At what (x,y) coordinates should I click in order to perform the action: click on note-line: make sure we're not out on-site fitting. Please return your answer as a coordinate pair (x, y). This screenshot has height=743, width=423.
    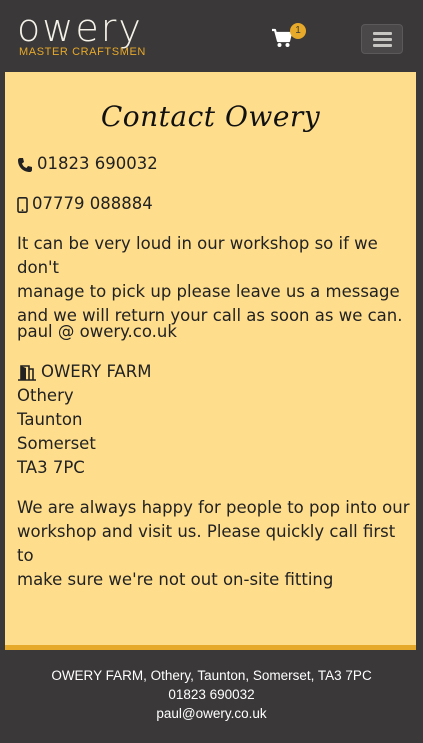
    Looking at the image, I should click on (175, 579).